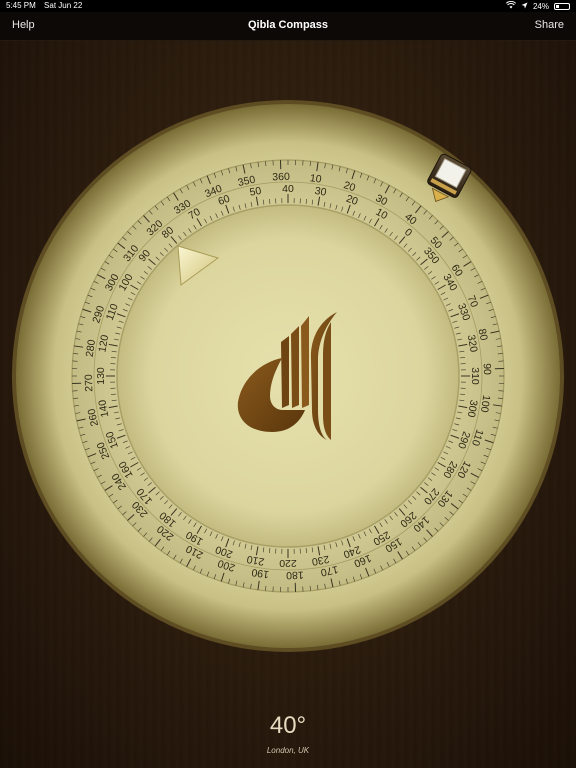 The width and height of the screenshot is (576, 768). I want to click on inner-degree-label: 40, so click(288, 189).